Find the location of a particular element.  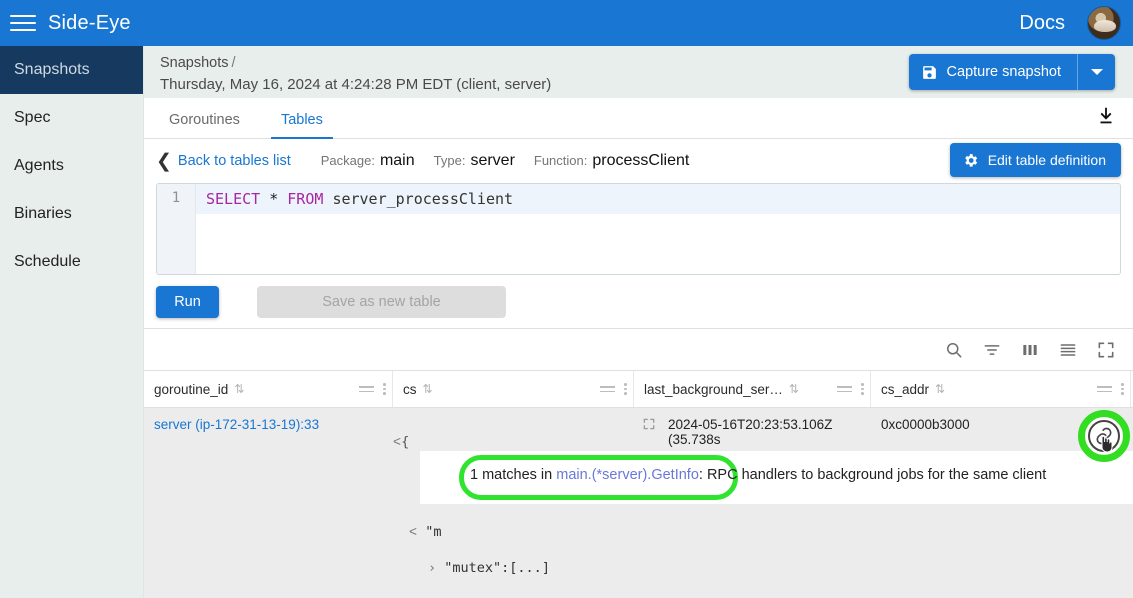

cell-value: 2024-05-16T20:23:53.106Z (35.738s is located at coordinates (750, 432).